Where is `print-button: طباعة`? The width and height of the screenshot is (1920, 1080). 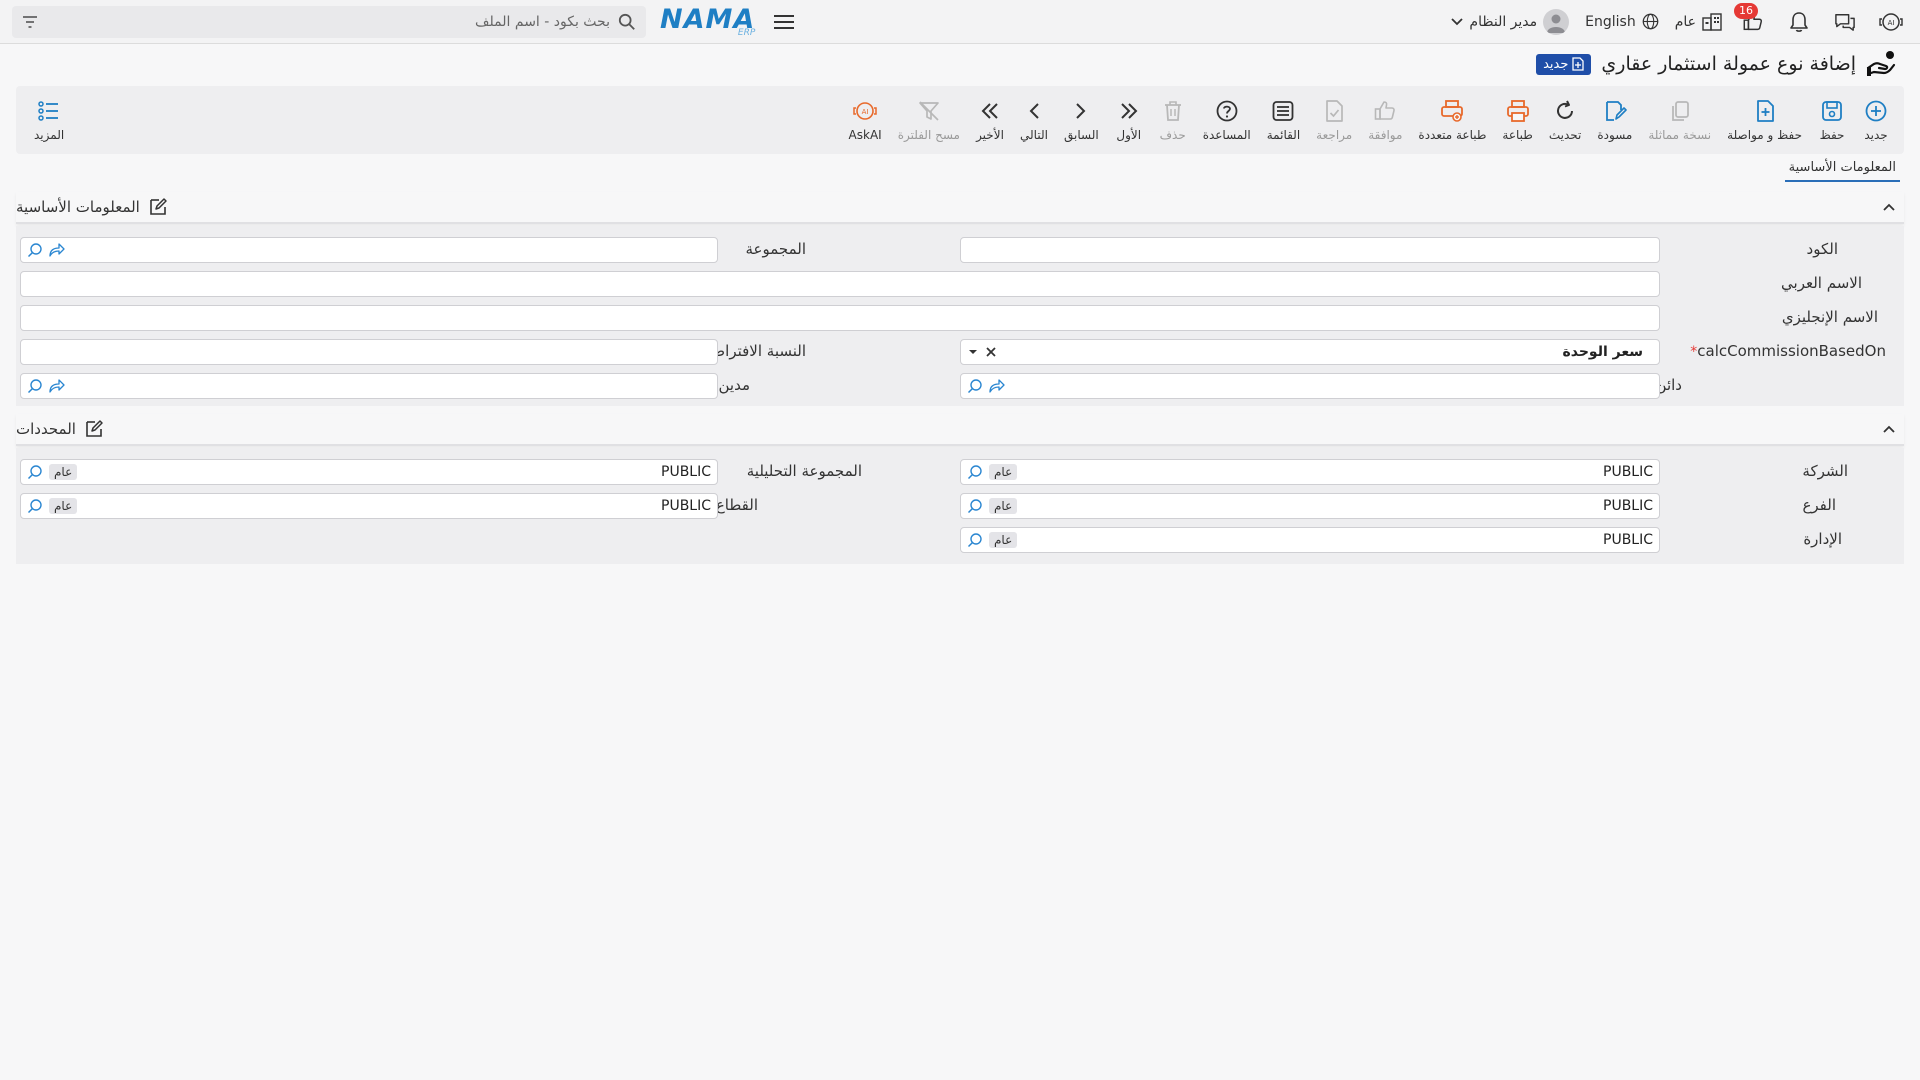 print-button: طباعة is located at coordinates (1517, 120).